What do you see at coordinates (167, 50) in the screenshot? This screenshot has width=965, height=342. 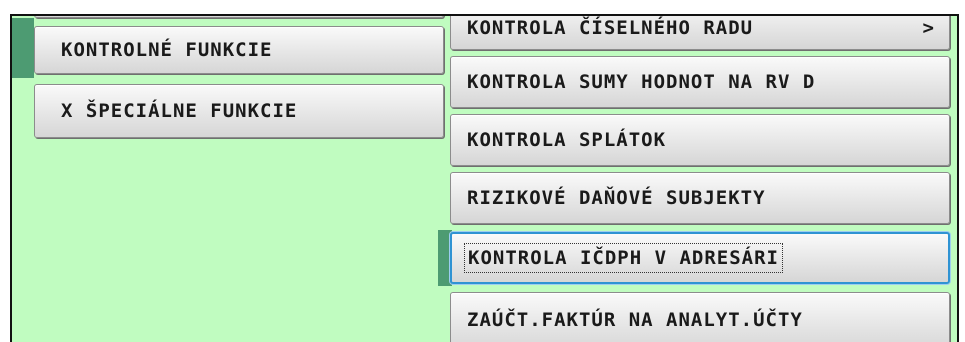 I see `menu-item-label: KONTROLNÉ FUNKCIE` at bounding box center [167, 50].